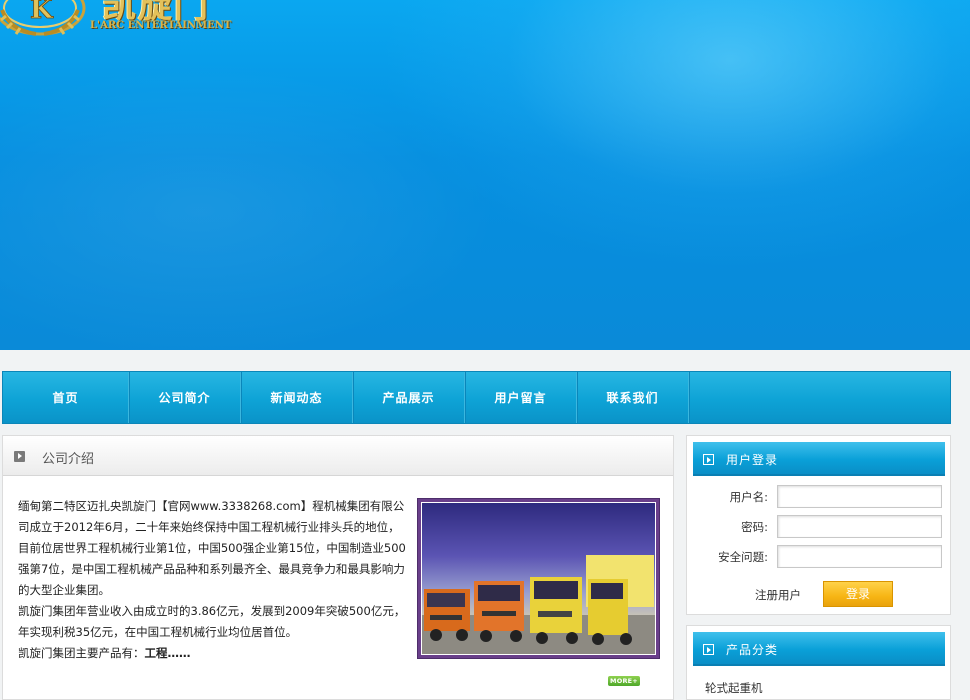  Describe the element at coordinates (743, 557) in the screenshot. I see `security-question-label: 安全问题:` at that location.